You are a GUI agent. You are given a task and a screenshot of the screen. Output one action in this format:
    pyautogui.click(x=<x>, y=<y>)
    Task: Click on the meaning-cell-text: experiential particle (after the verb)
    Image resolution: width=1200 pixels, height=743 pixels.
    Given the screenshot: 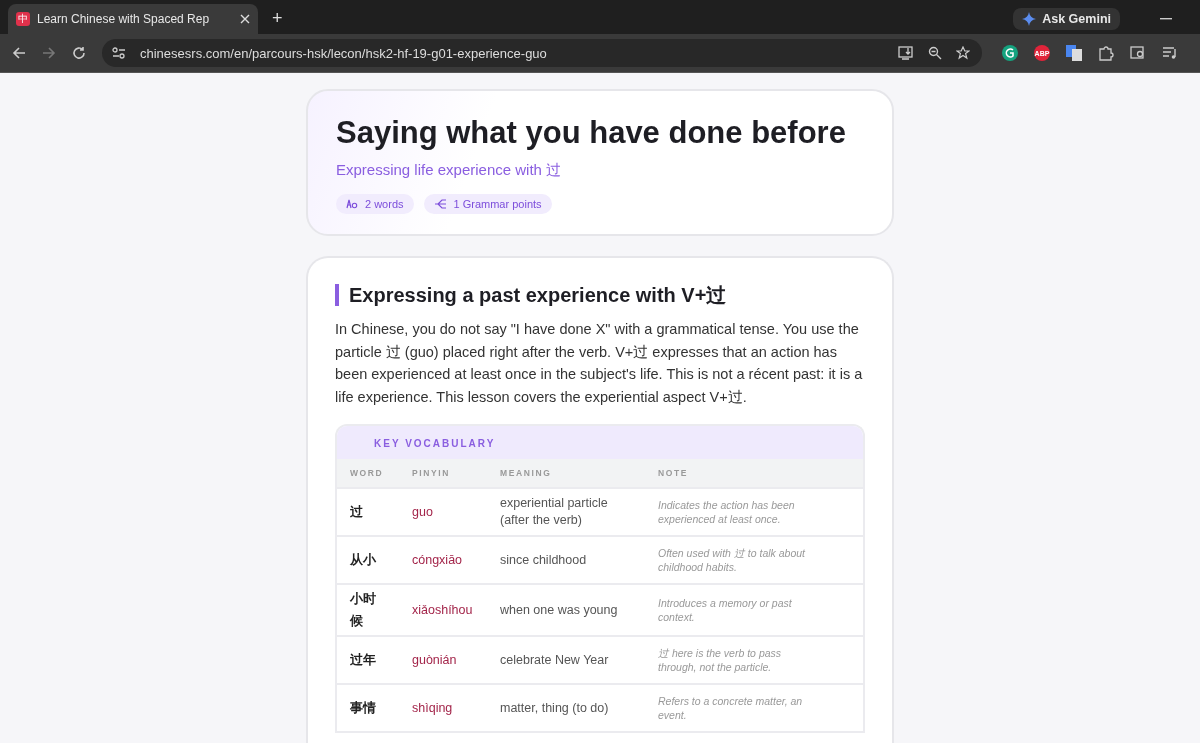 What is the action you would take?
    pyautogui.click(x=554, y=512)
    